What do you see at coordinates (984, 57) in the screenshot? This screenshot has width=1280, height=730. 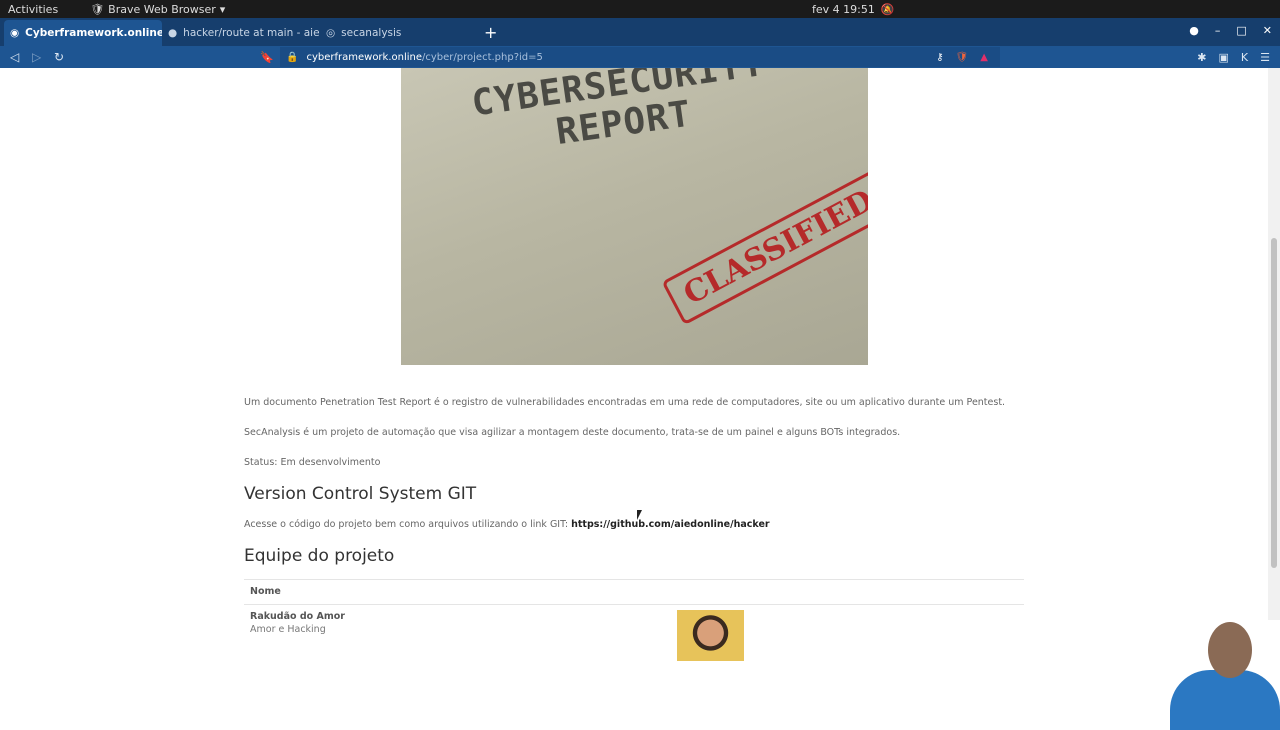 I see `brave-rewards-icon: ▲` at bounding box center [984, 57].